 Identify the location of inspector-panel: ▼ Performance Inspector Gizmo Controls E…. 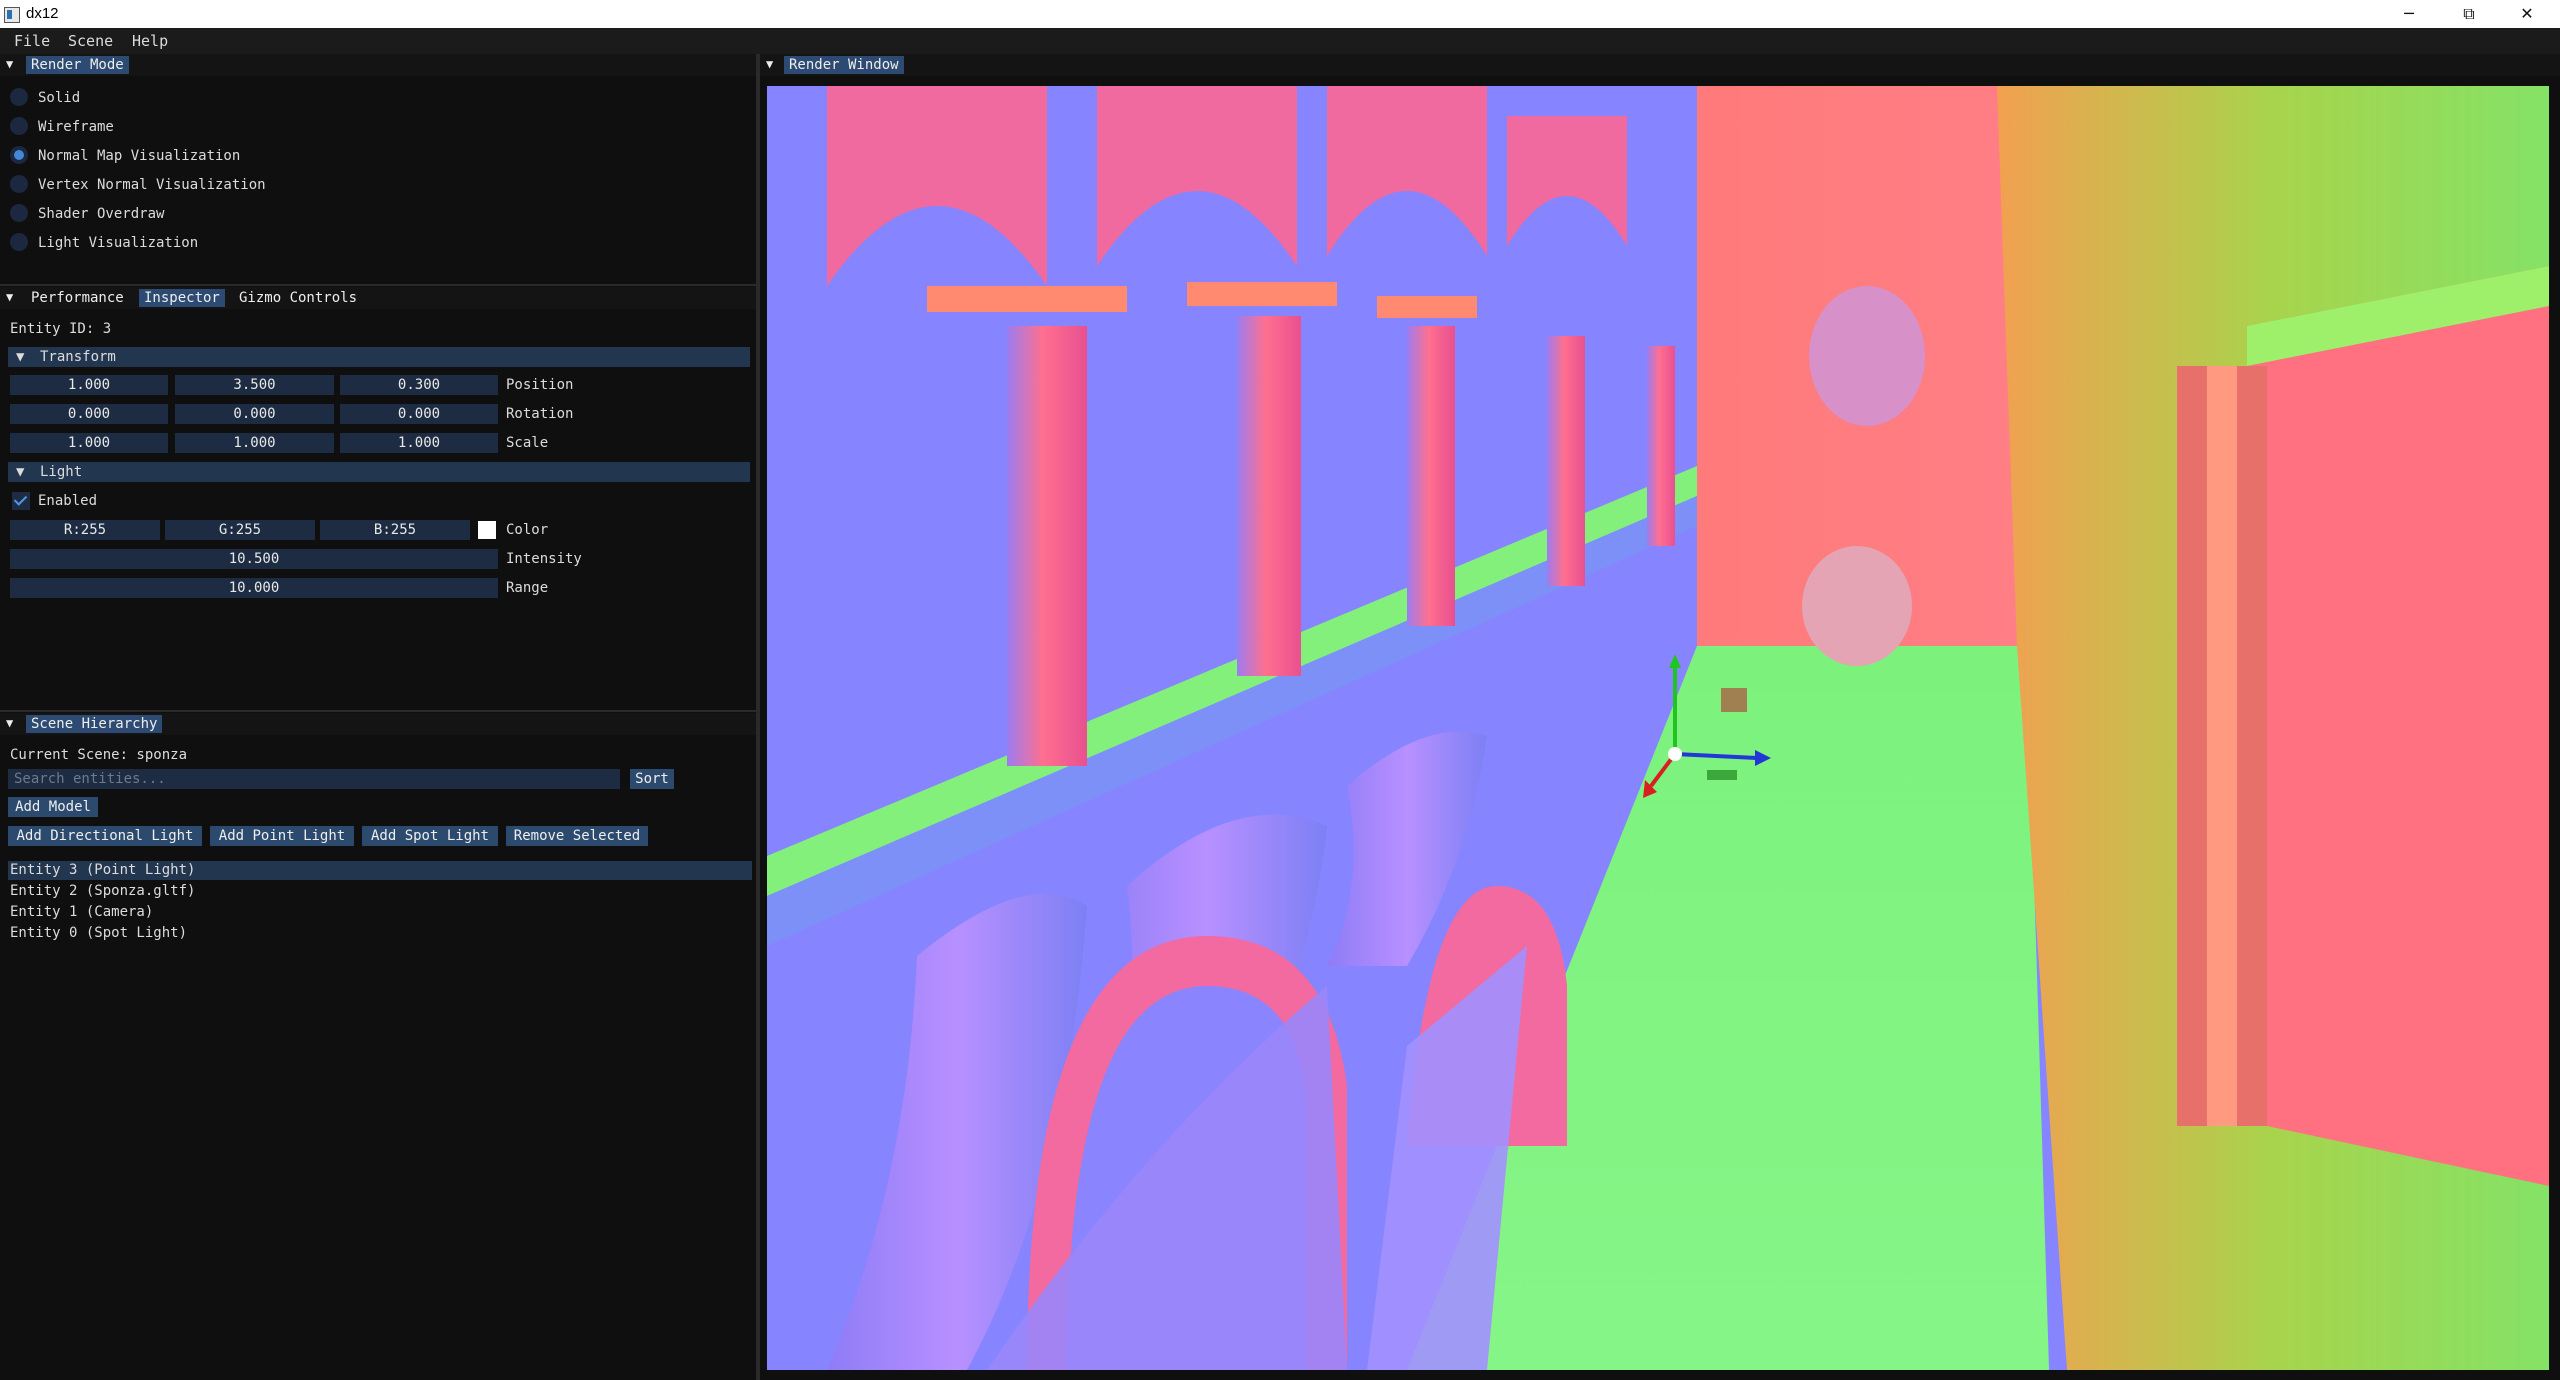
(378, 498).